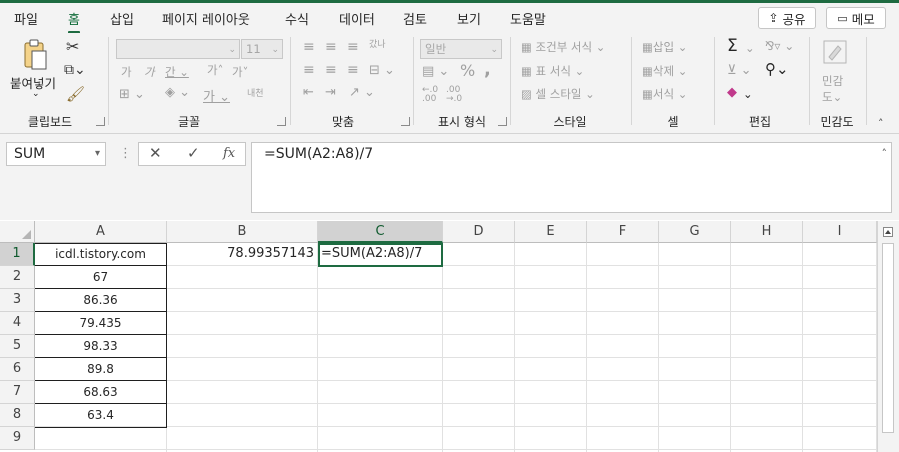 Image resolution: width=899 pixels, height=452 pixels. What do you see at coordinates (888, 232) in the screenshot?
I see `scroll-up-icon` at bounding box center [888, 232].